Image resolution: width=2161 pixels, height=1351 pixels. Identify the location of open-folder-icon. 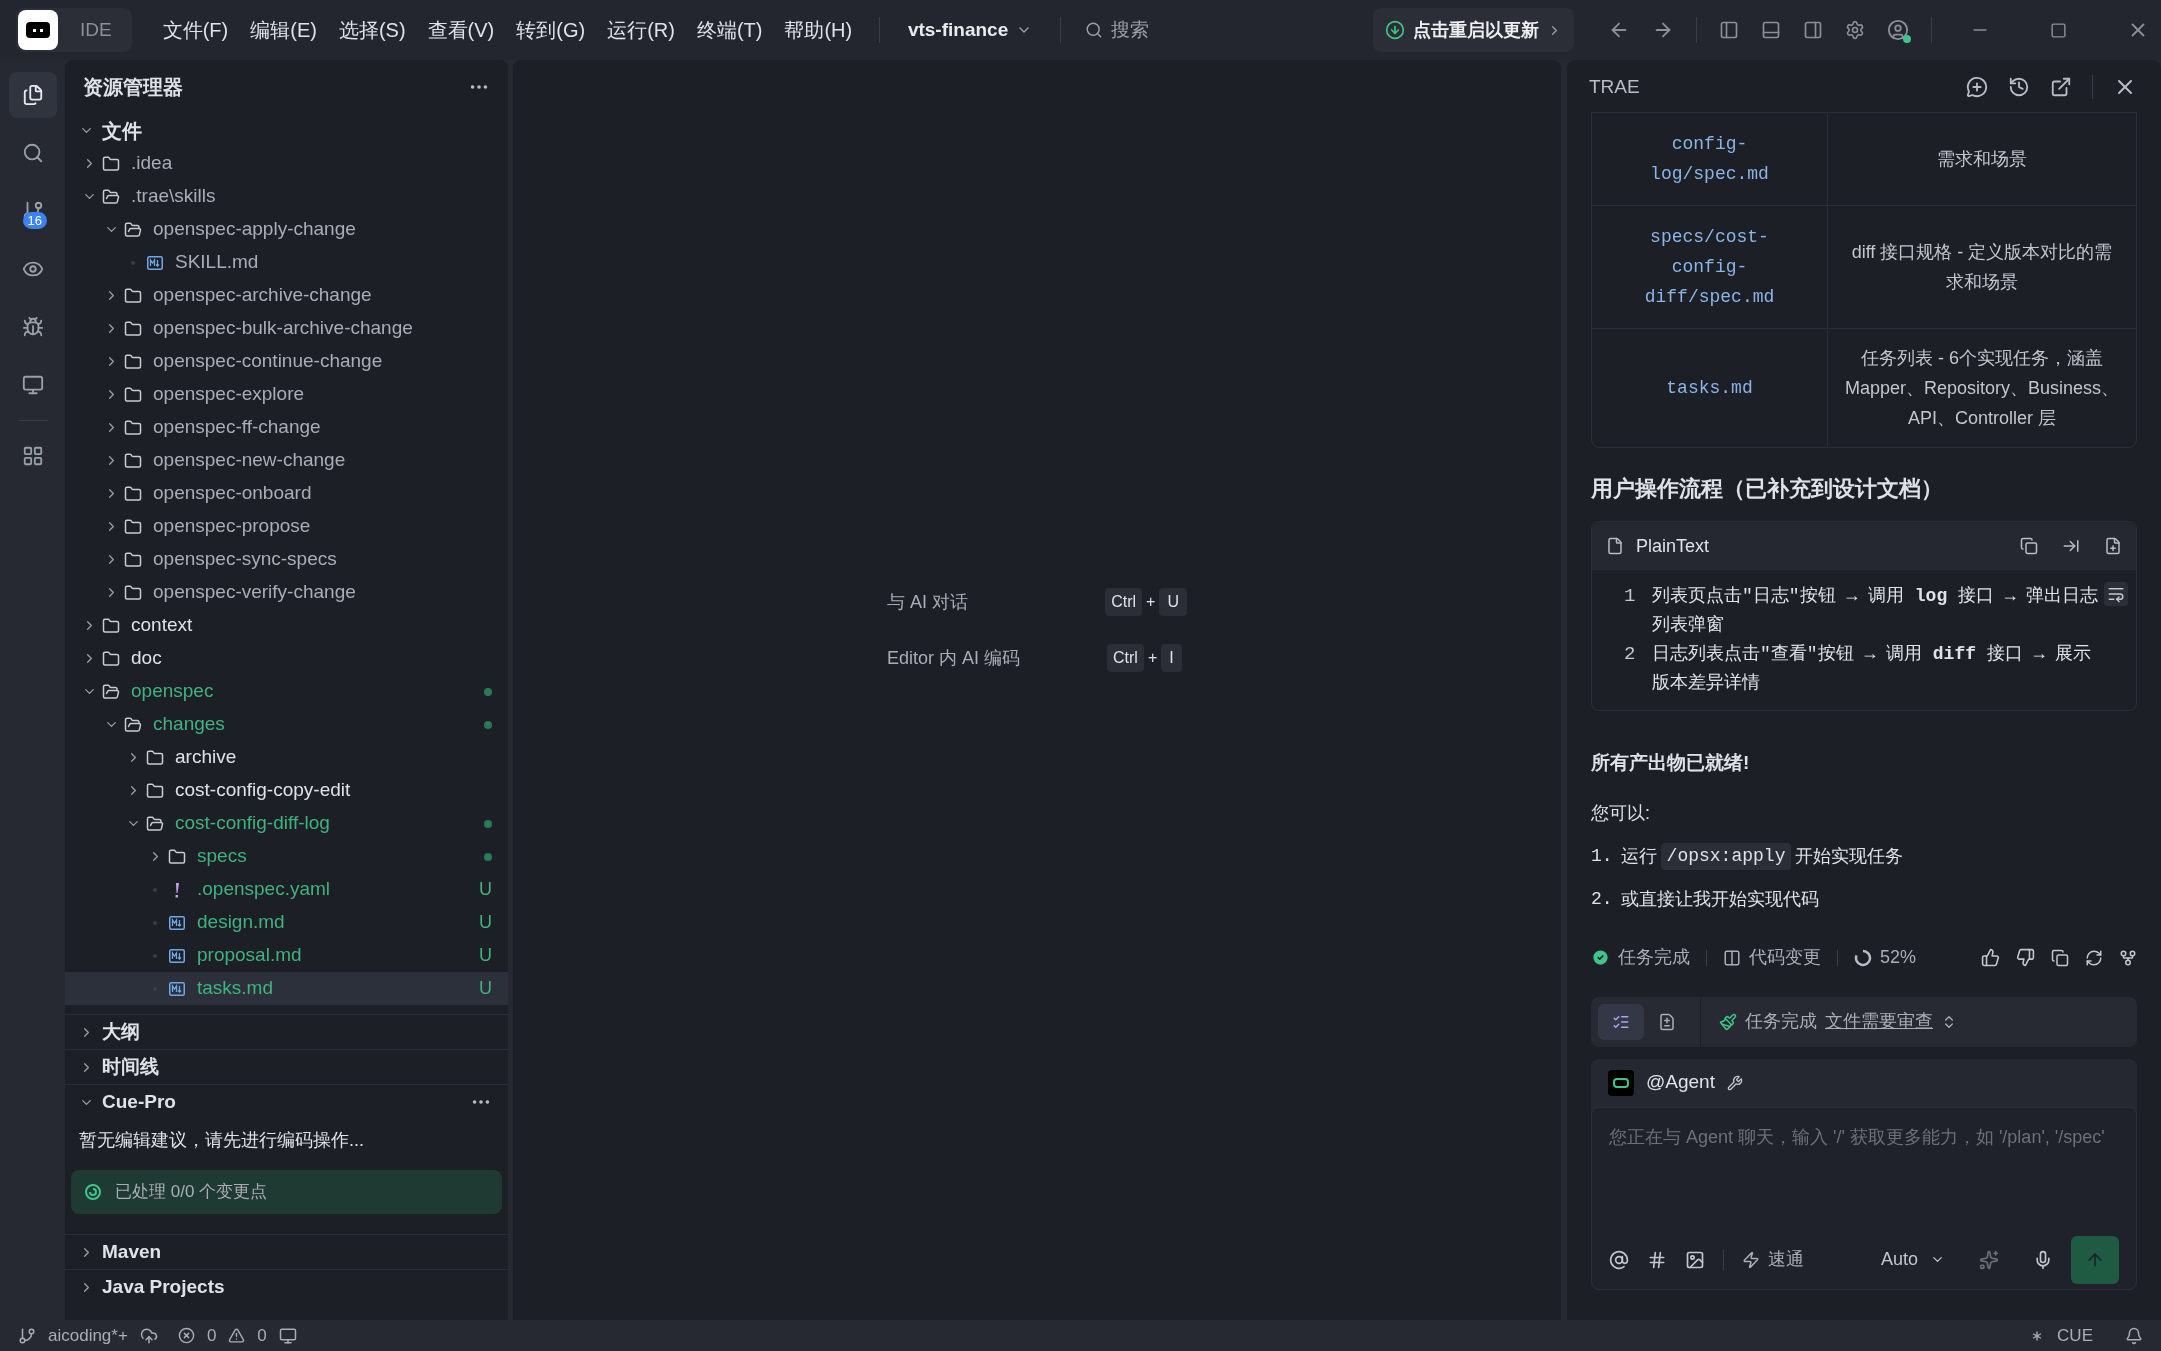
(111, 691).